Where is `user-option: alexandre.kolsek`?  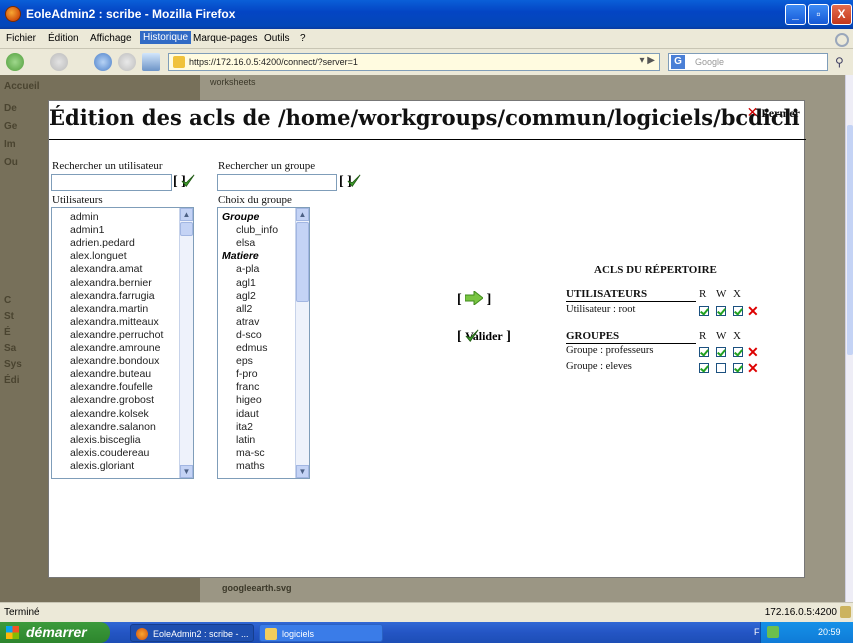
user-option: alexandre.kolsek is located at coordinates (109, 414).